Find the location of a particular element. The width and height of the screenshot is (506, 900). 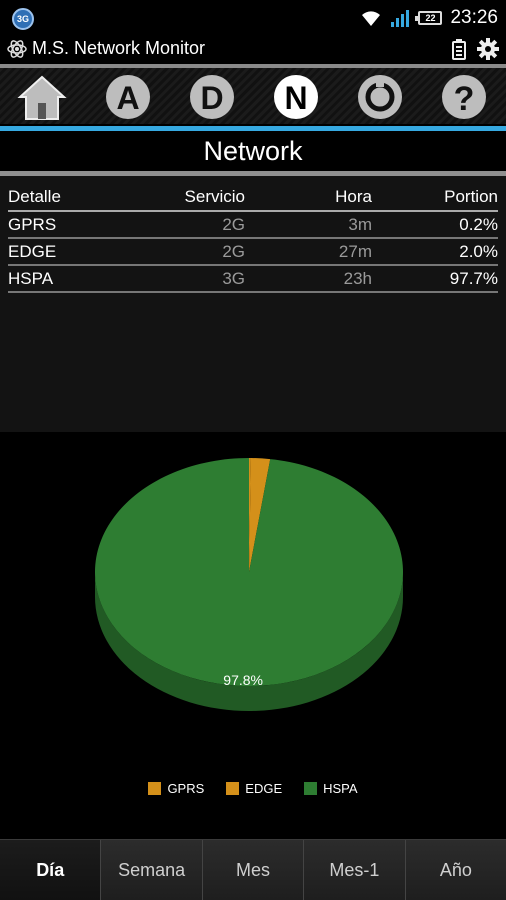

legend-label: HSPA is located at coordinates (340, 788).